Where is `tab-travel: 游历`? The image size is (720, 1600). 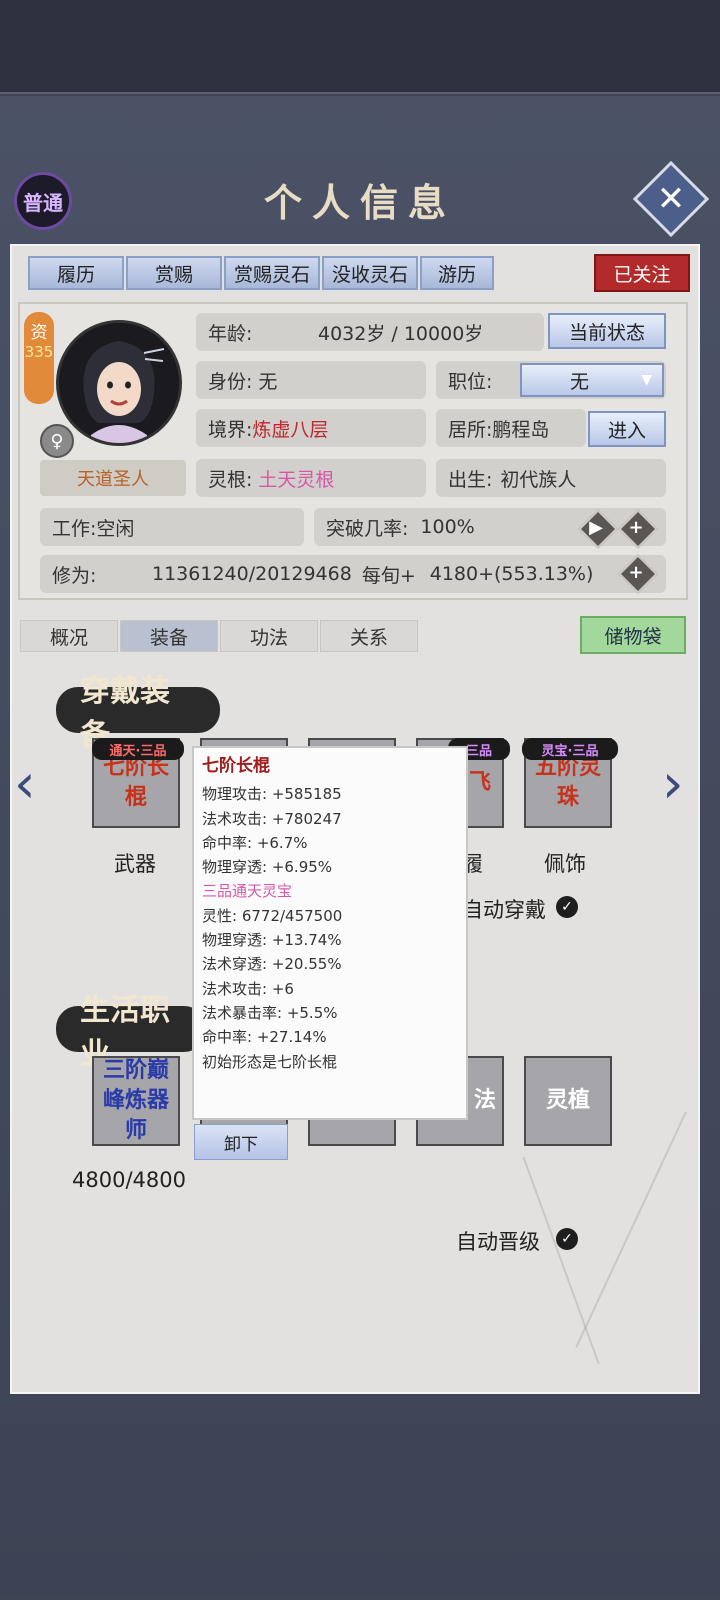
tab-travel: 游历 is located at coordinates (457, 273).